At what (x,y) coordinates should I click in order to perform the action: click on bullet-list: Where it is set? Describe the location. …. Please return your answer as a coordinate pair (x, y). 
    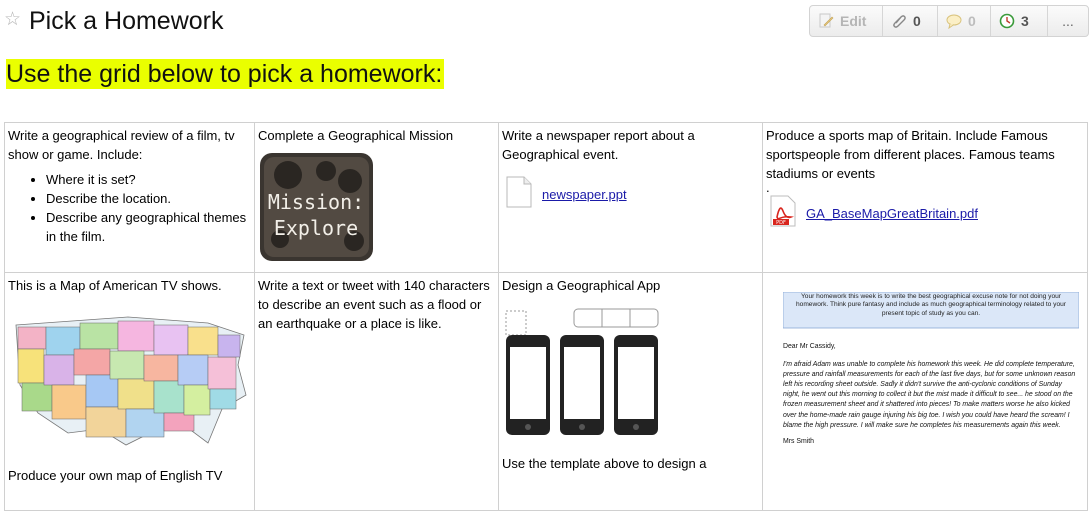
    Looking at the image, I should click on (129, 208).